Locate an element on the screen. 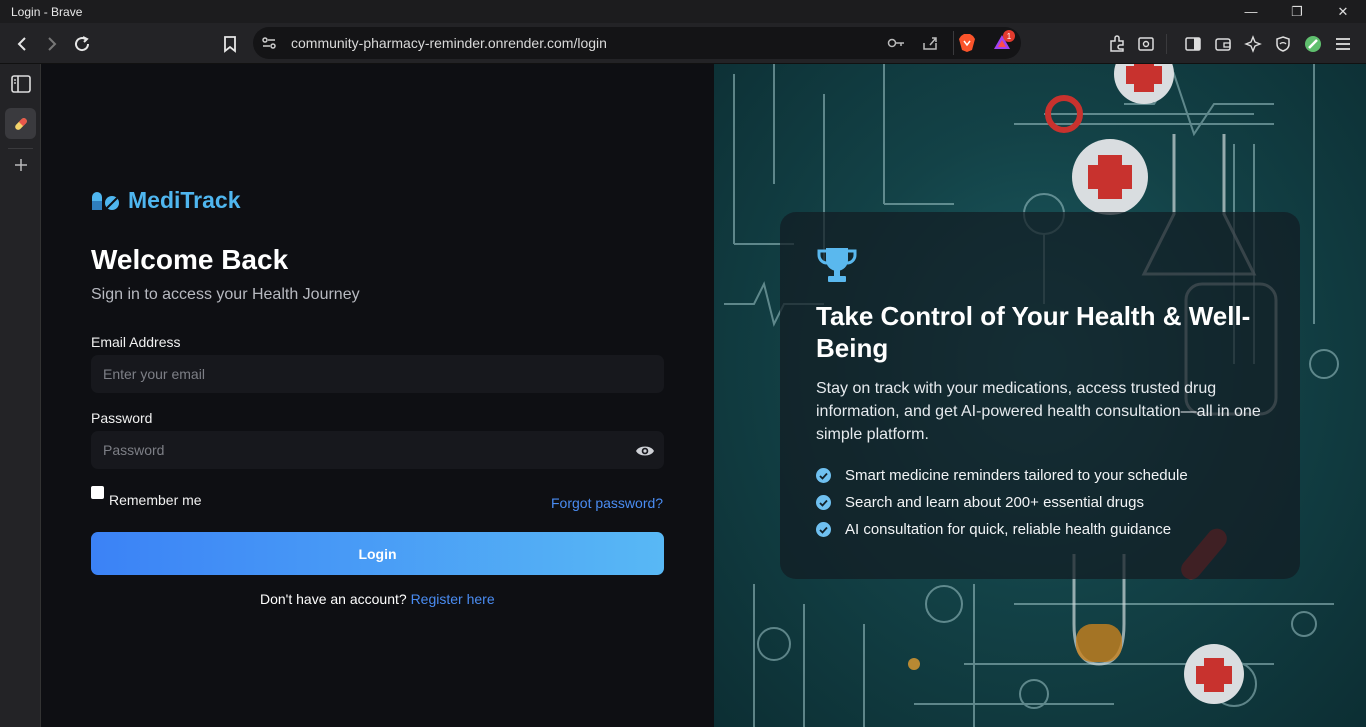 The image size is (1366, 727). new-tab-plus-icon is located at coordinates (20, 164).